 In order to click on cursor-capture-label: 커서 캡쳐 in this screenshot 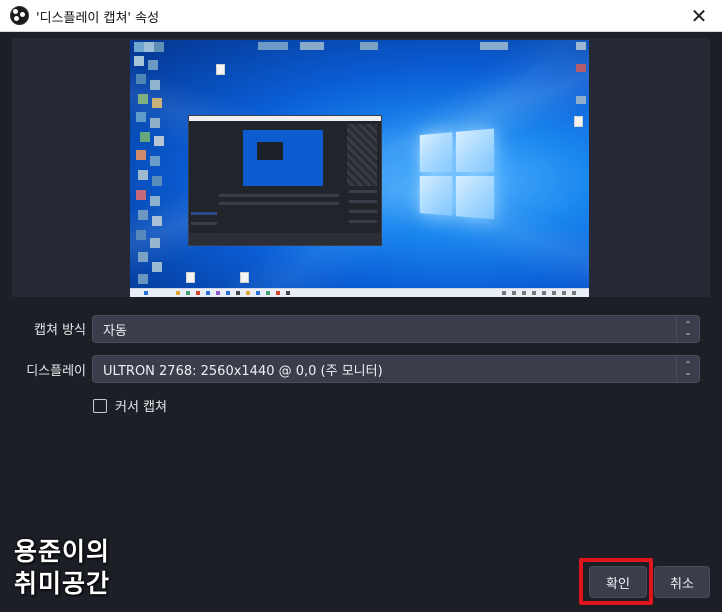, I will do `click(141, 407)`.